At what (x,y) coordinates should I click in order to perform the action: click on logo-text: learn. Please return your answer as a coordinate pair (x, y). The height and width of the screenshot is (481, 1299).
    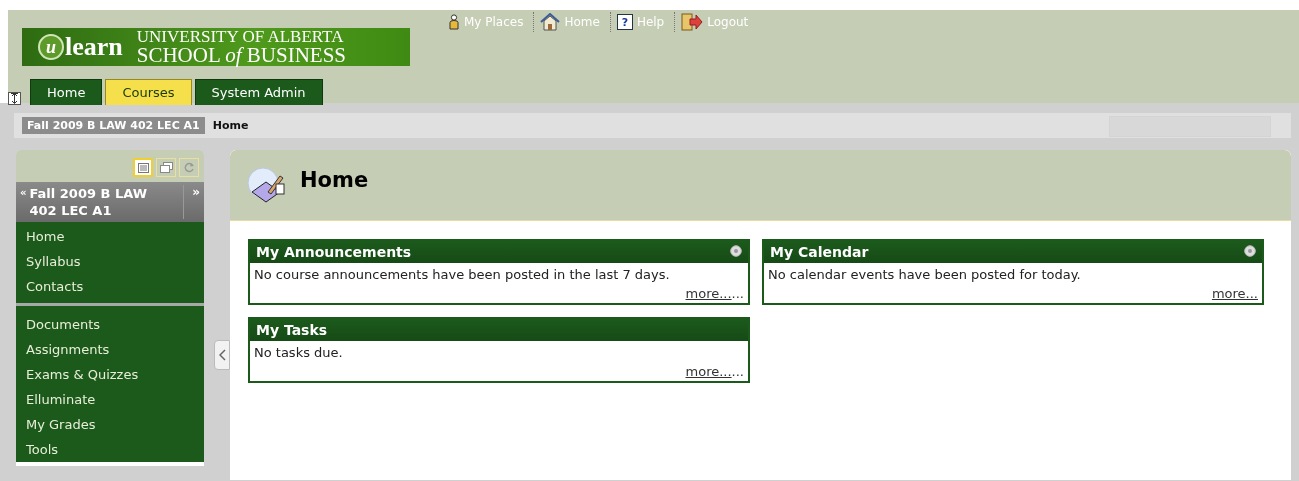
    Looking at the image, I should click on (94, 47).